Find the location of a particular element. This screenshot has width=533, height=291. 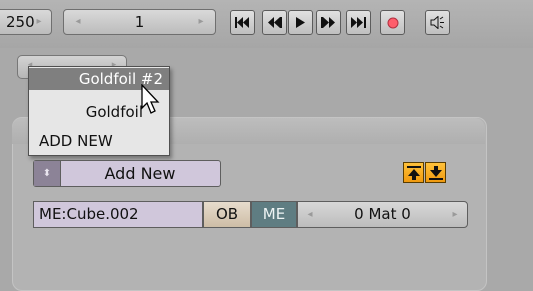

next-keyframe-icon is located at coordinates (328, 22).